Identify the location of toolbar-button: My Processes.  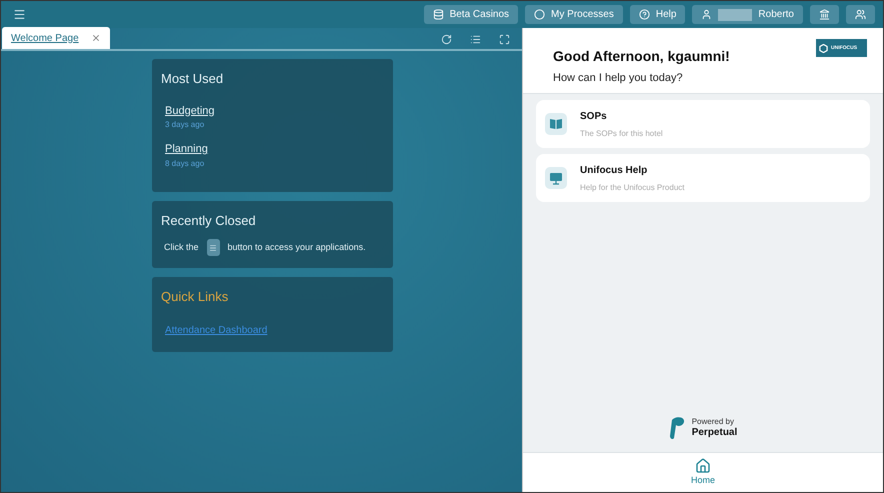
(574, 14).